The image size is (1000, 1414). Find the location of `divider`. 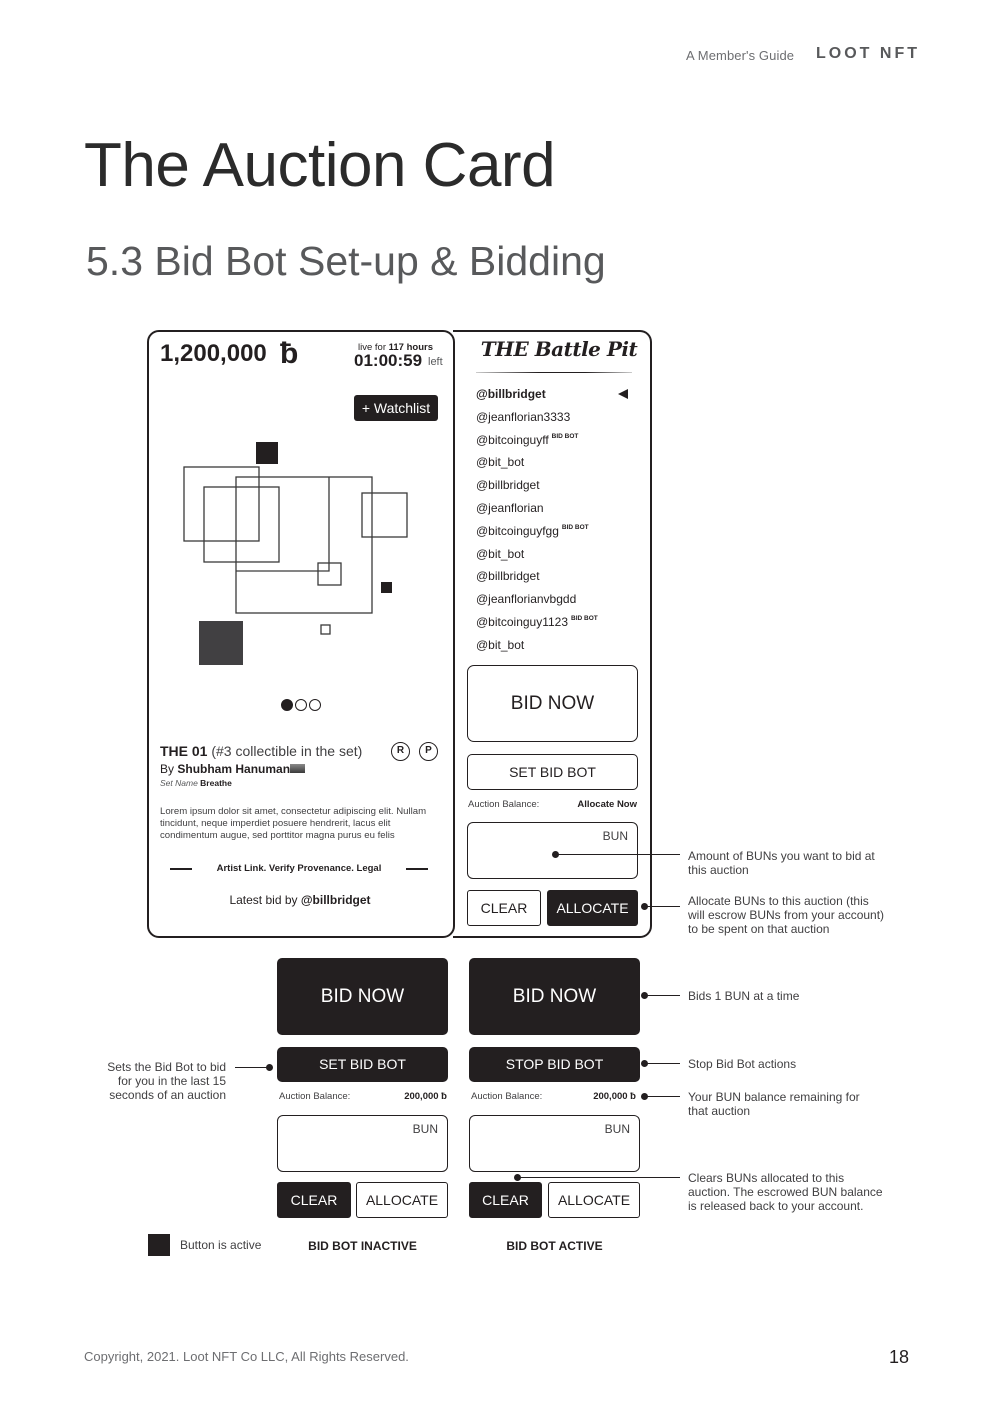

divider is located at coordinates (417, 869).